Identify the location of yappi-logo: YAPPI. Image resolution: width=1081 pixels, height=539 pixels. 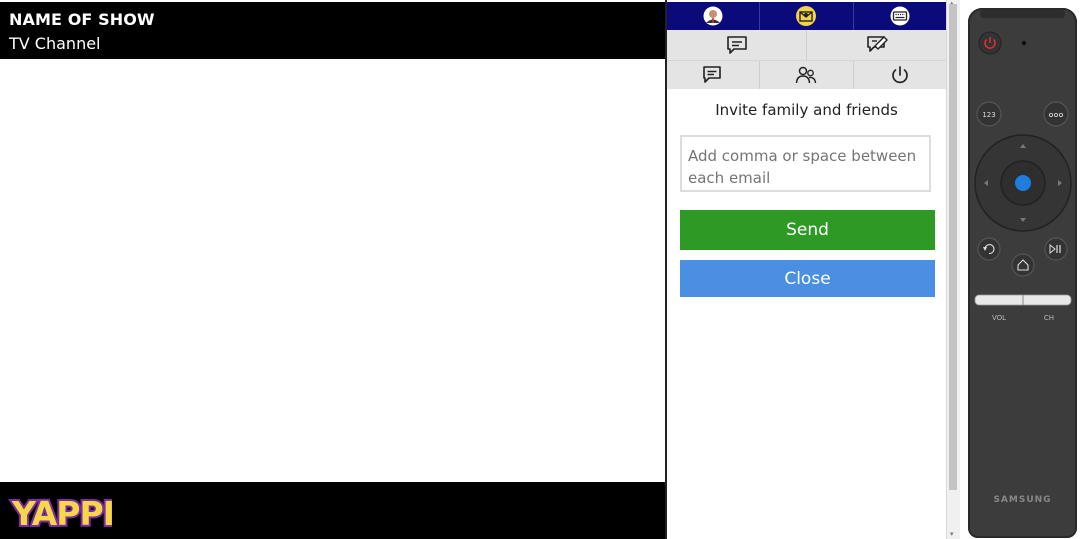
(60, 513).